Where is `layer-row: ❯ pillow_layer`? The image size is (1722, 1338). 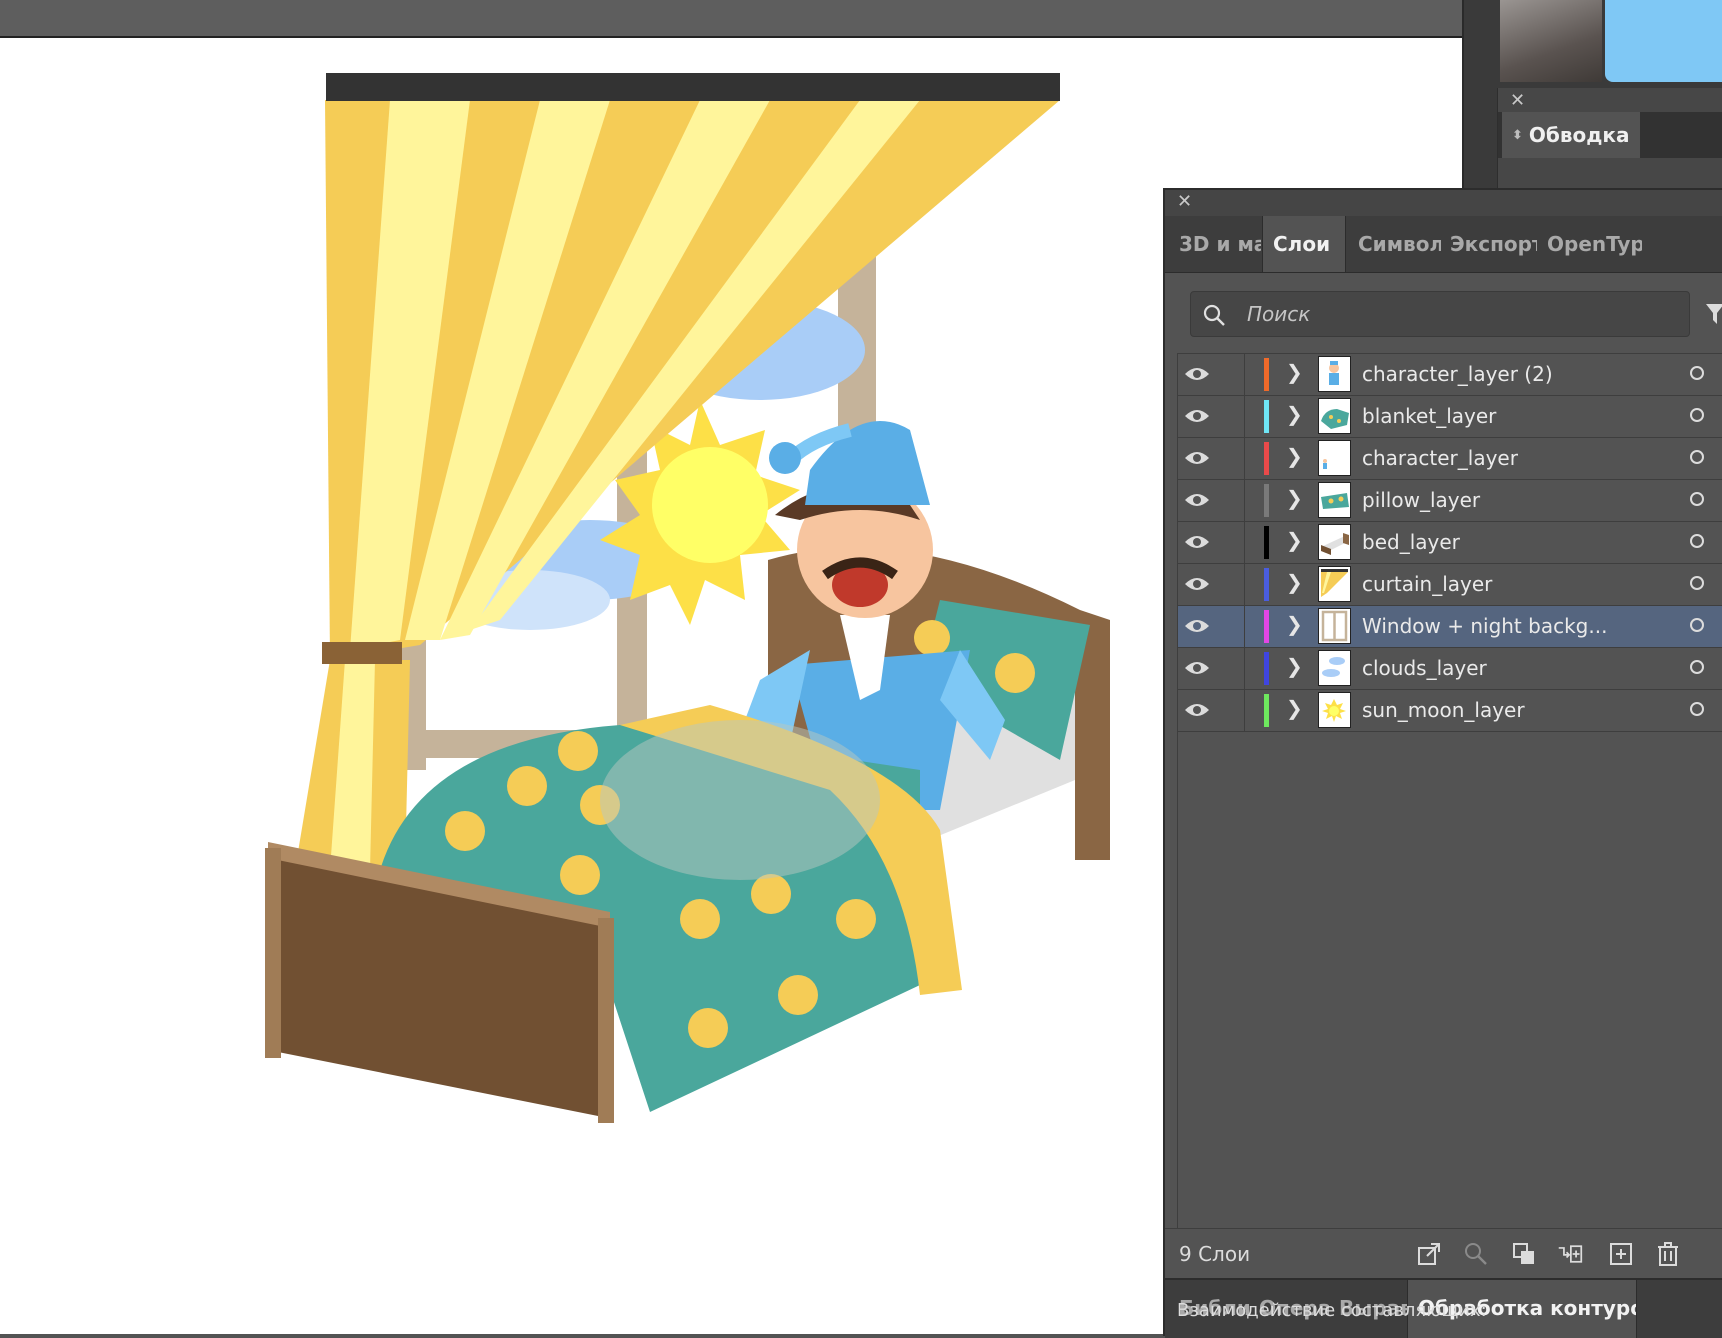
layer-row: ❯ pillow_layer is located at coordinates (1450, 501).